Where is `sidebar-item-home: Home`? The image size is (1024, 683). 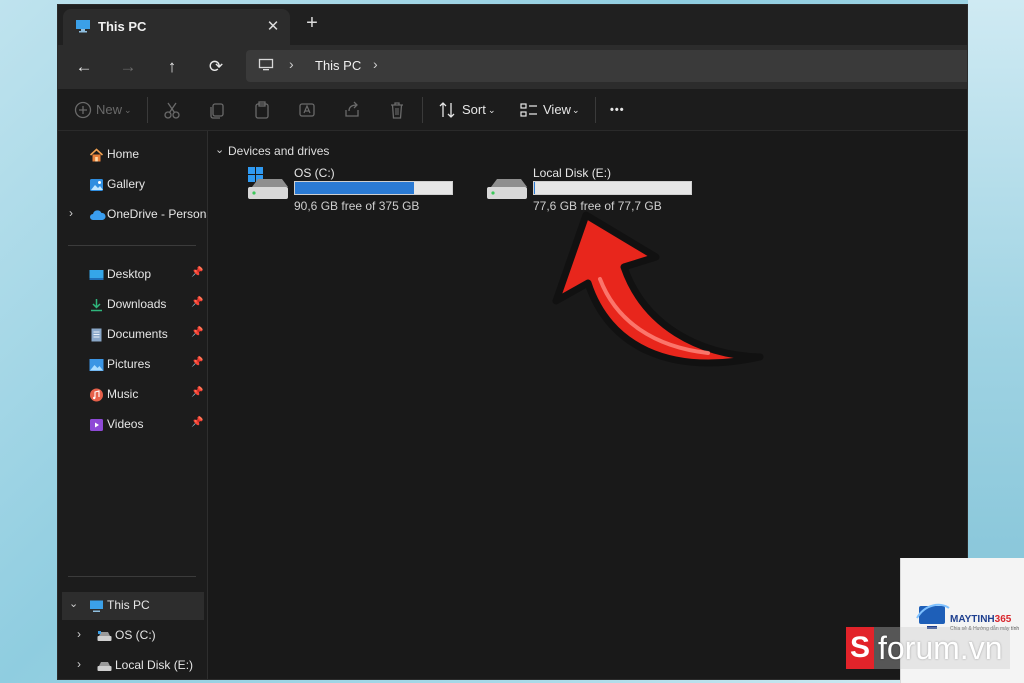
sidebar-item-home: Home is located at coordinates (132, 155).